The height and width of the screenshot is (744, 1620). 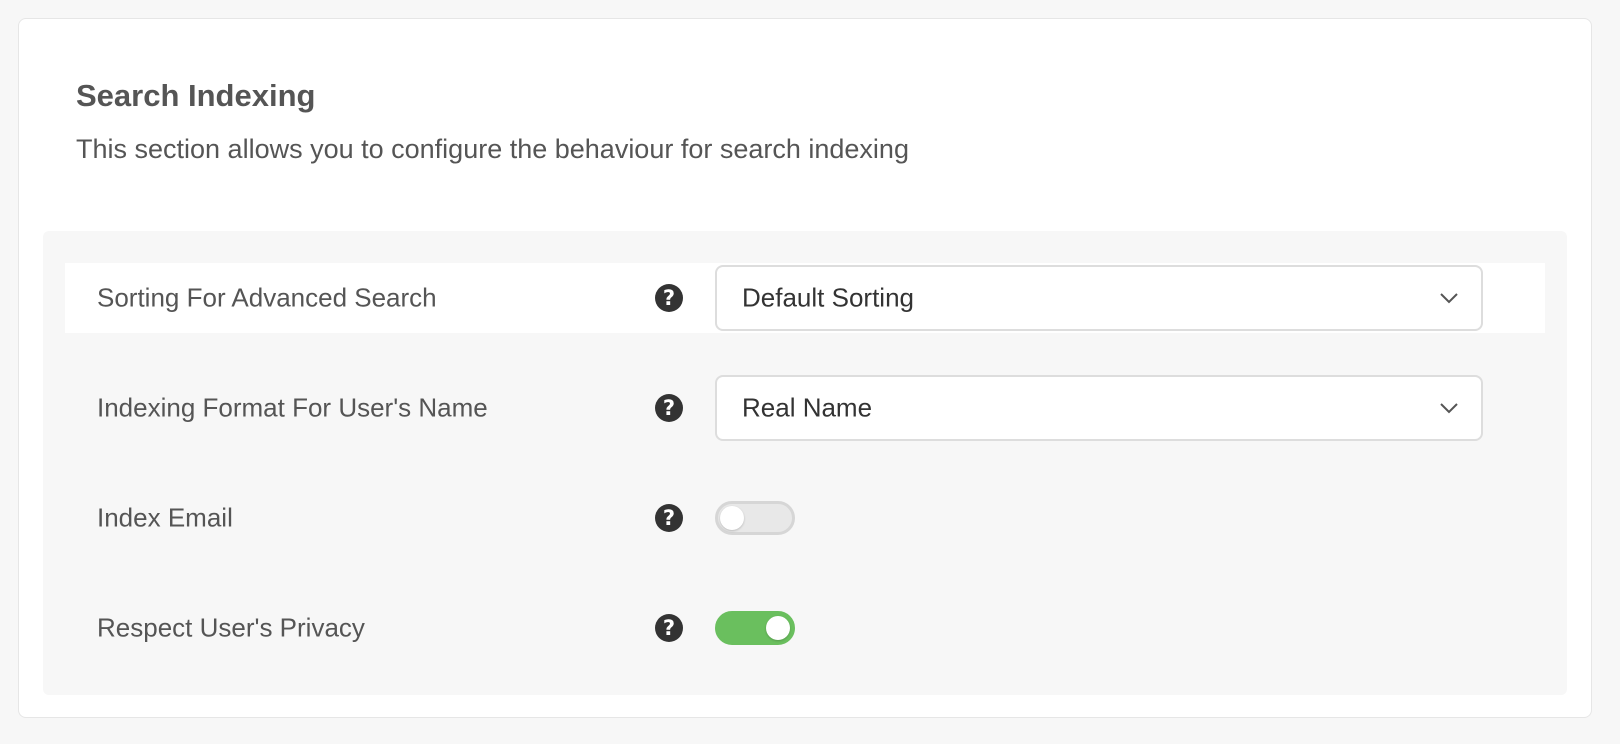 I want to click on name-format-select-value: Real Name, so click(x=807, y=407).